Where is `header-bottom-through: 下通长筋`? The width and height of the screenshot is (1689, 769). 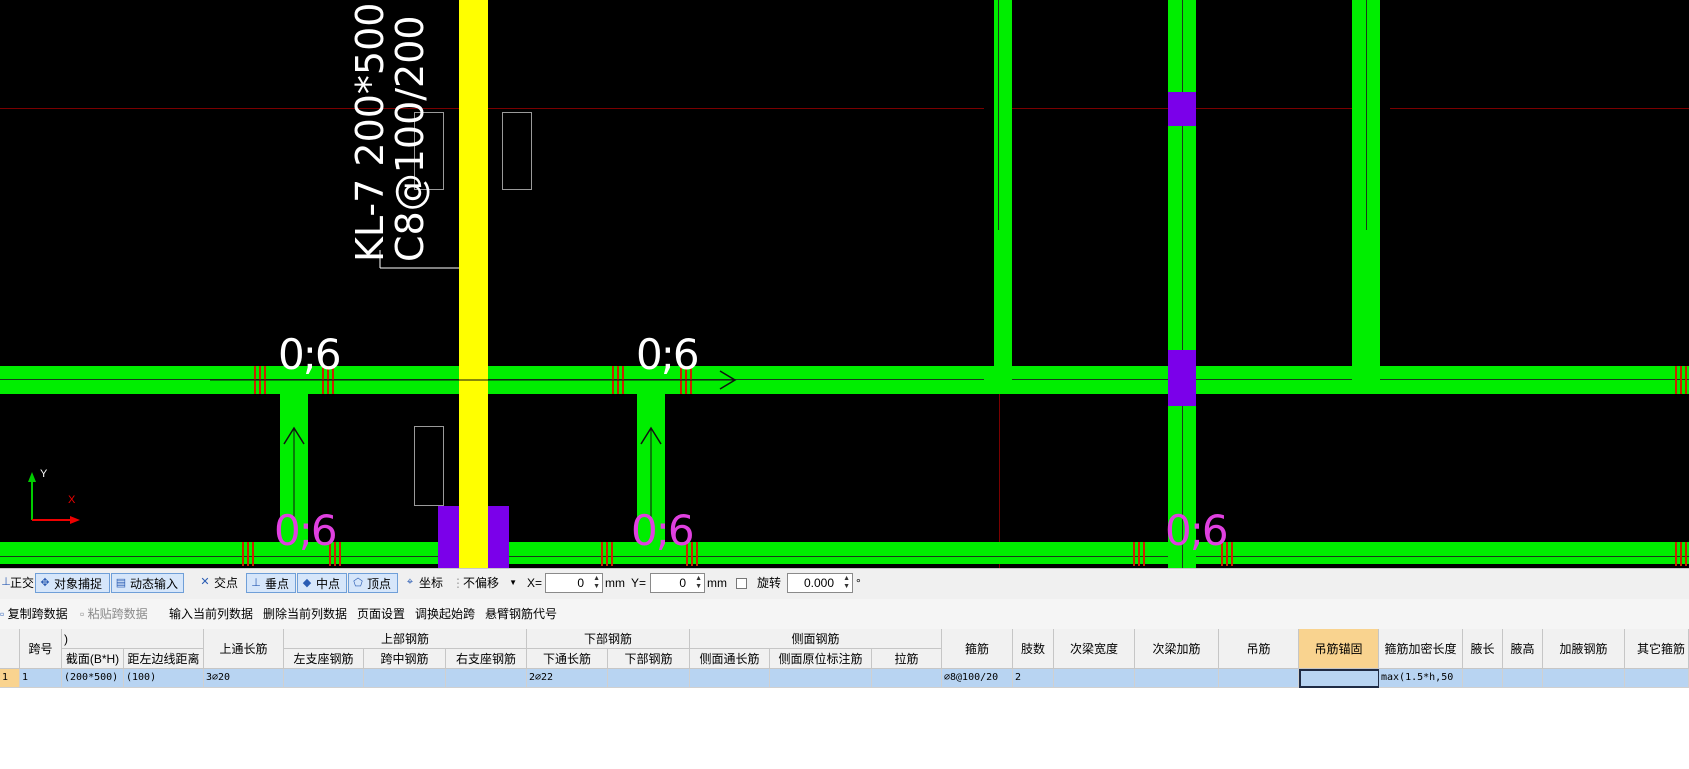 header-bottom-through: 下通长筋 is located at coordinates (567, 659).